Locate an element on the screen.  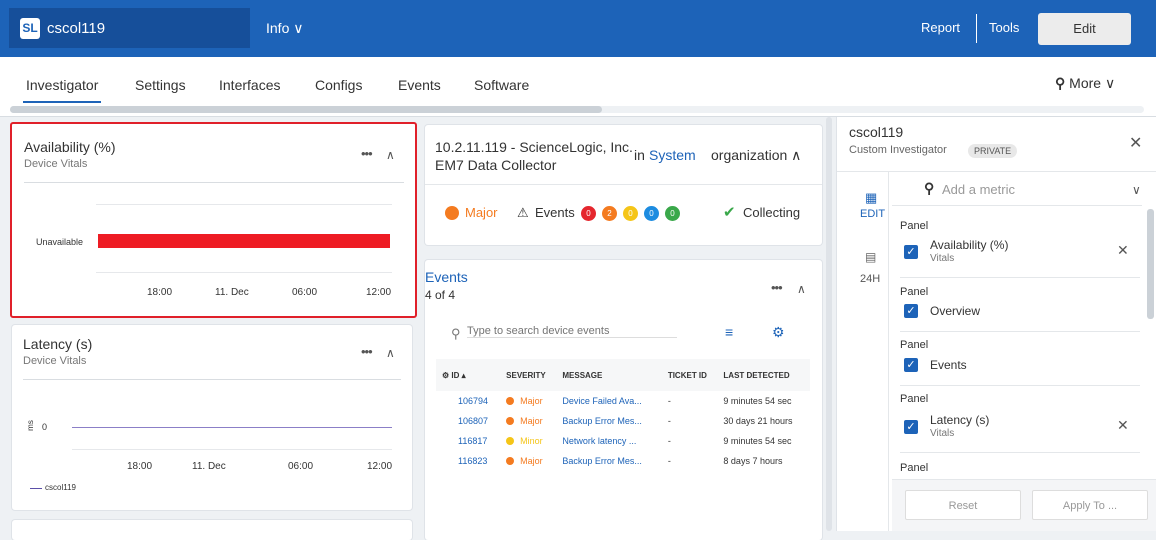
column-last-detected: LAST DETECTED is located at coordinates (763, 375).